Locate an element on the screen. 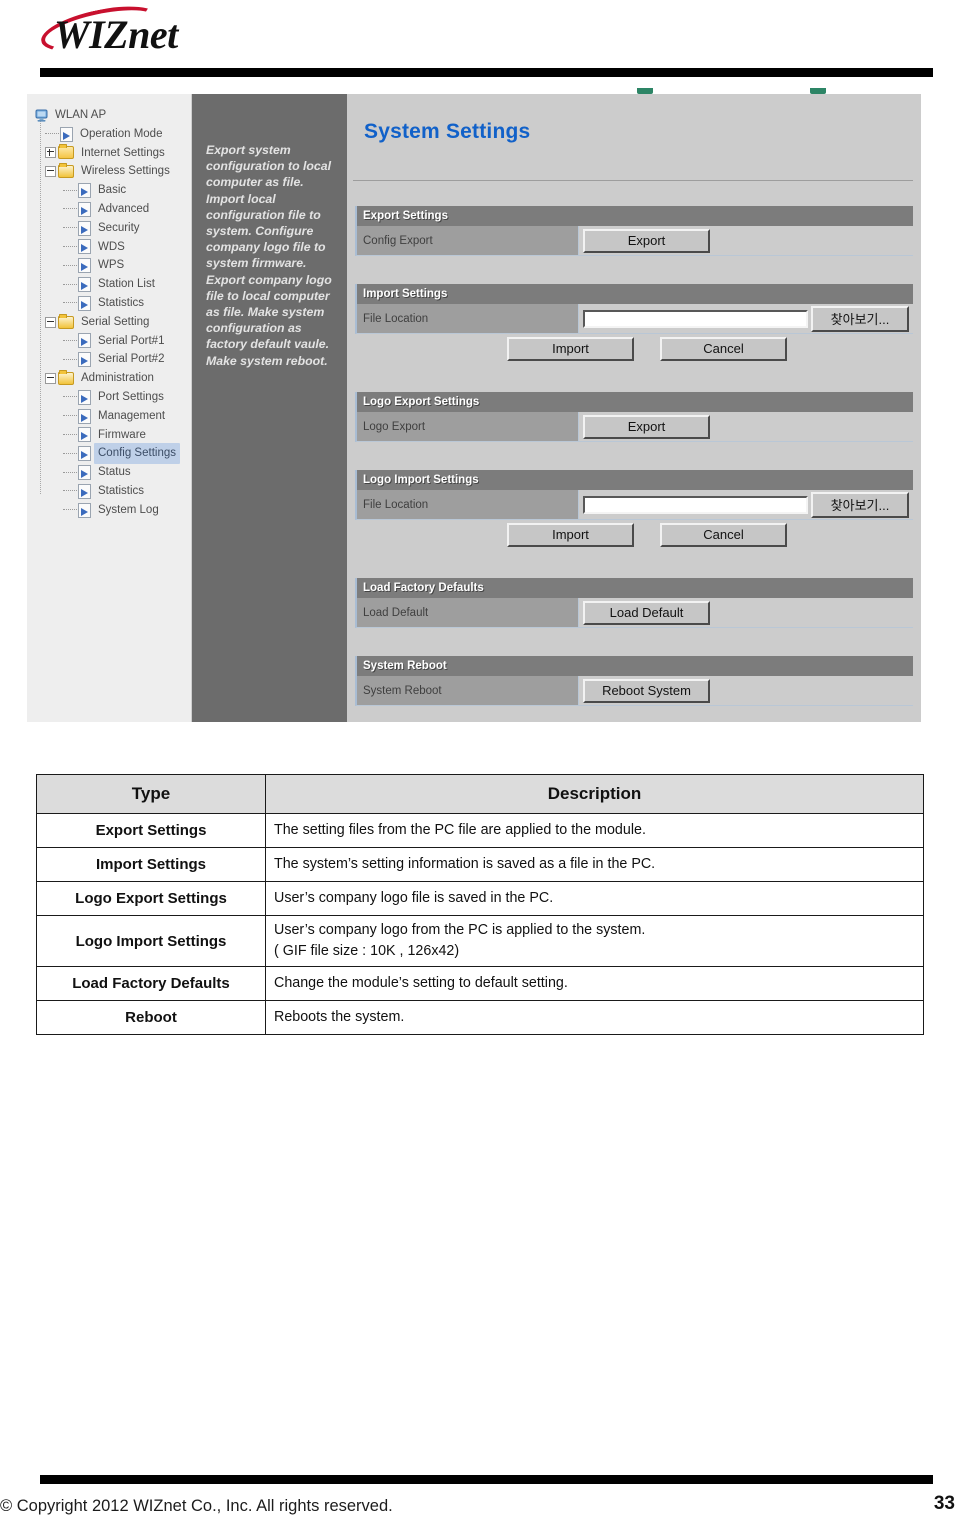 This screenshot has height=1524, width=973. table-head: Type Description is located at coordinates (480, 794).